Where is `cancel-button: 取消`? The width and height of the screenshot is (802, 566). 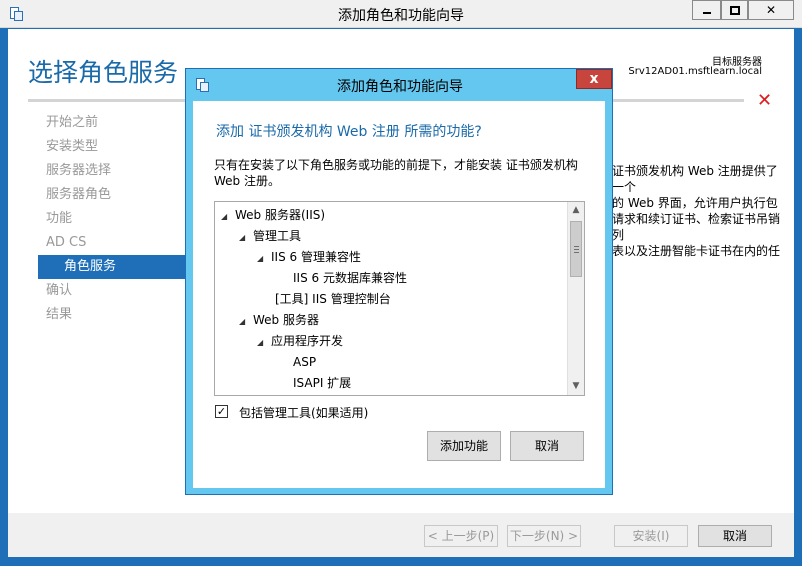
cancel-button: 取消 is located at coordinates (735, 536).